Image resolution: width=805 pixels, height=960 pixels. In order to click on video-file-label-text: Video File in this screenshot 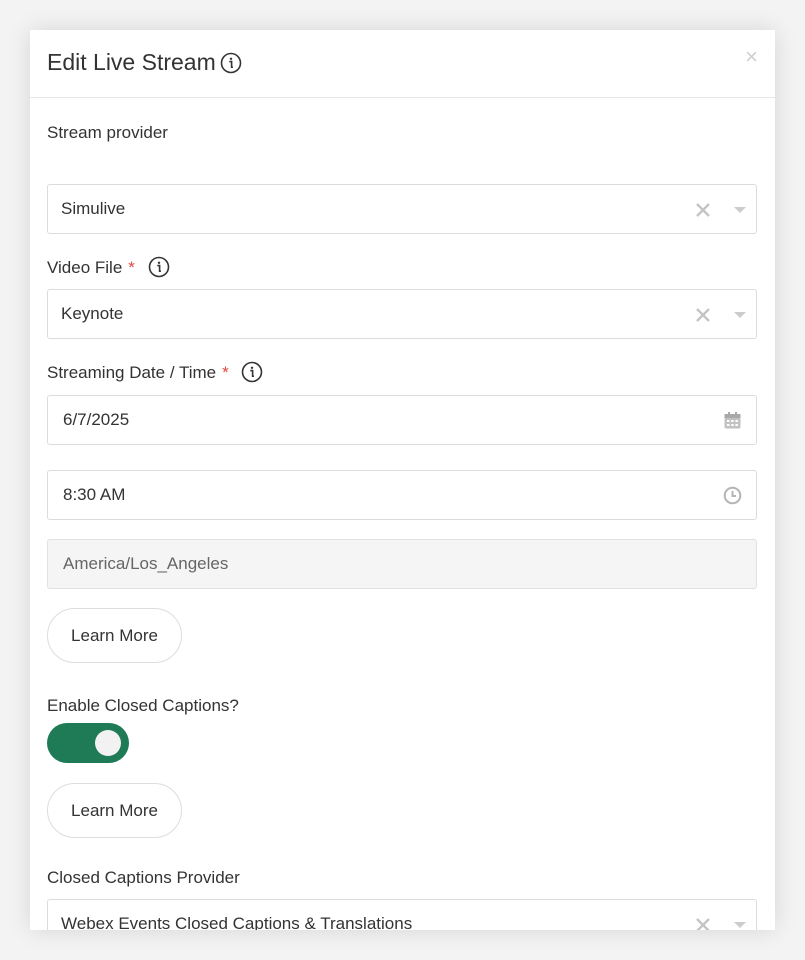, I will do `click(85, 267)`.